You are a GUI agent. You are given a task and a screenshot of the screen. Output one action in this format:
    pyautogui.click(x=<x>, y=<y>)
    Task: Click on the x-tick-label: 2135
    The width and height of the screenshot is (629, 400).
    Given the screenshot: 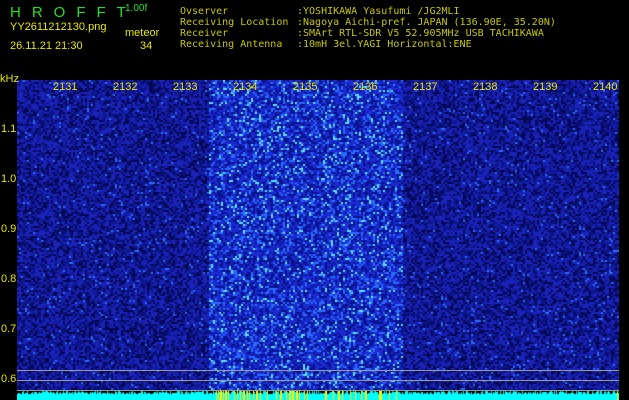 What is the action you would take?
    pyautogui.click(x=305, y=87)
    